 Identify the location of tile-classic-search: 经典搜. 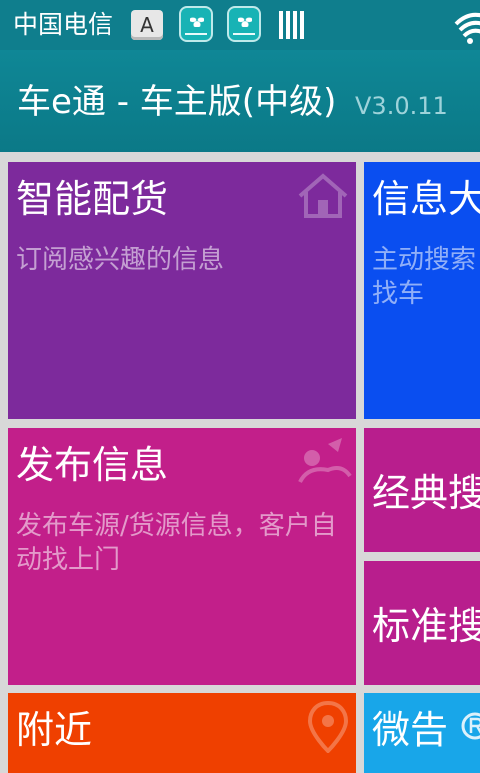
(422, 490).